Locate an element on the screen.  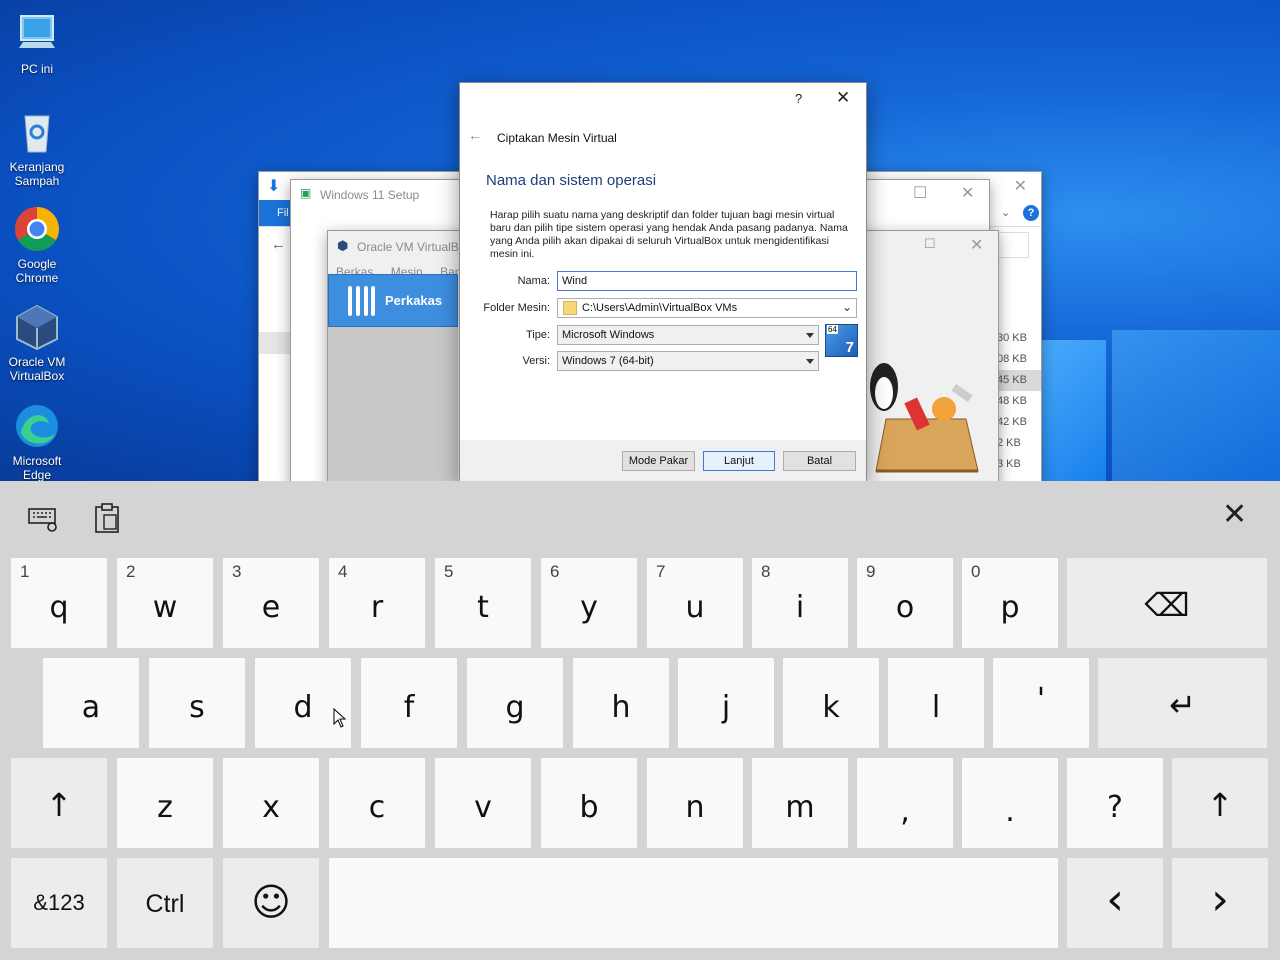
desktop-icon-chrome: Google Chrome is located at coordinates (37, 245).